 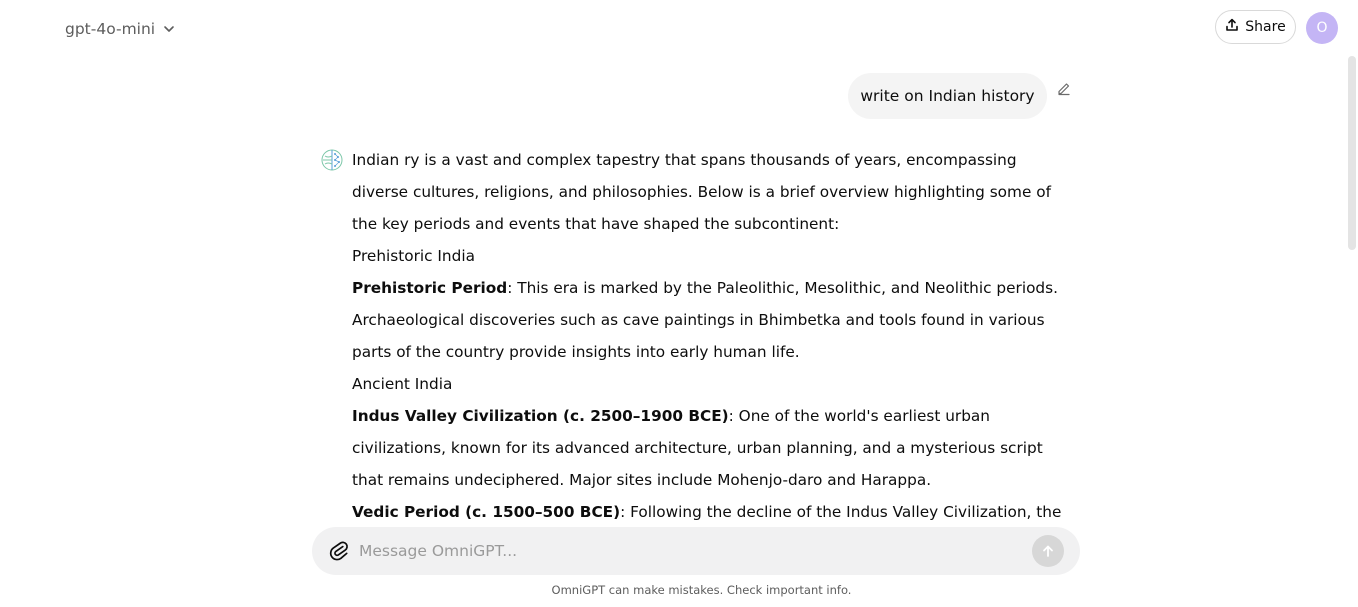 I want to click on item-title: Vedic Period (c. 1500–500 BCE), so click(x=486, y=512).